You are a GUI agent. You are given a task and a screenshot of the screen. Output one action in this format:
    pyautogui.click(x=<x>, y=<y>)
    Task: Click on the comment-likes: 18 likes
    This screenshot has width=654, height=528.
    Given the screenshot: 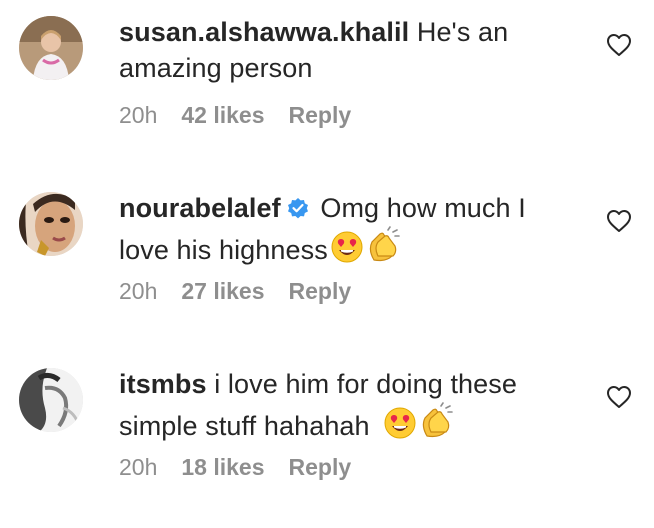 What is the action you would take?
    pyautogui.click(x=222, y=469)
    